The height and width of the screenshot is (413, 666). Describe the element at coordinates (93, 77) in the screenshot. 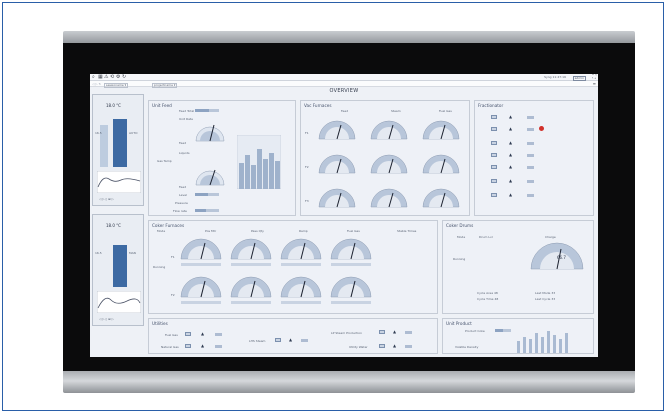

I see `search-icon: ⌕` at that location.